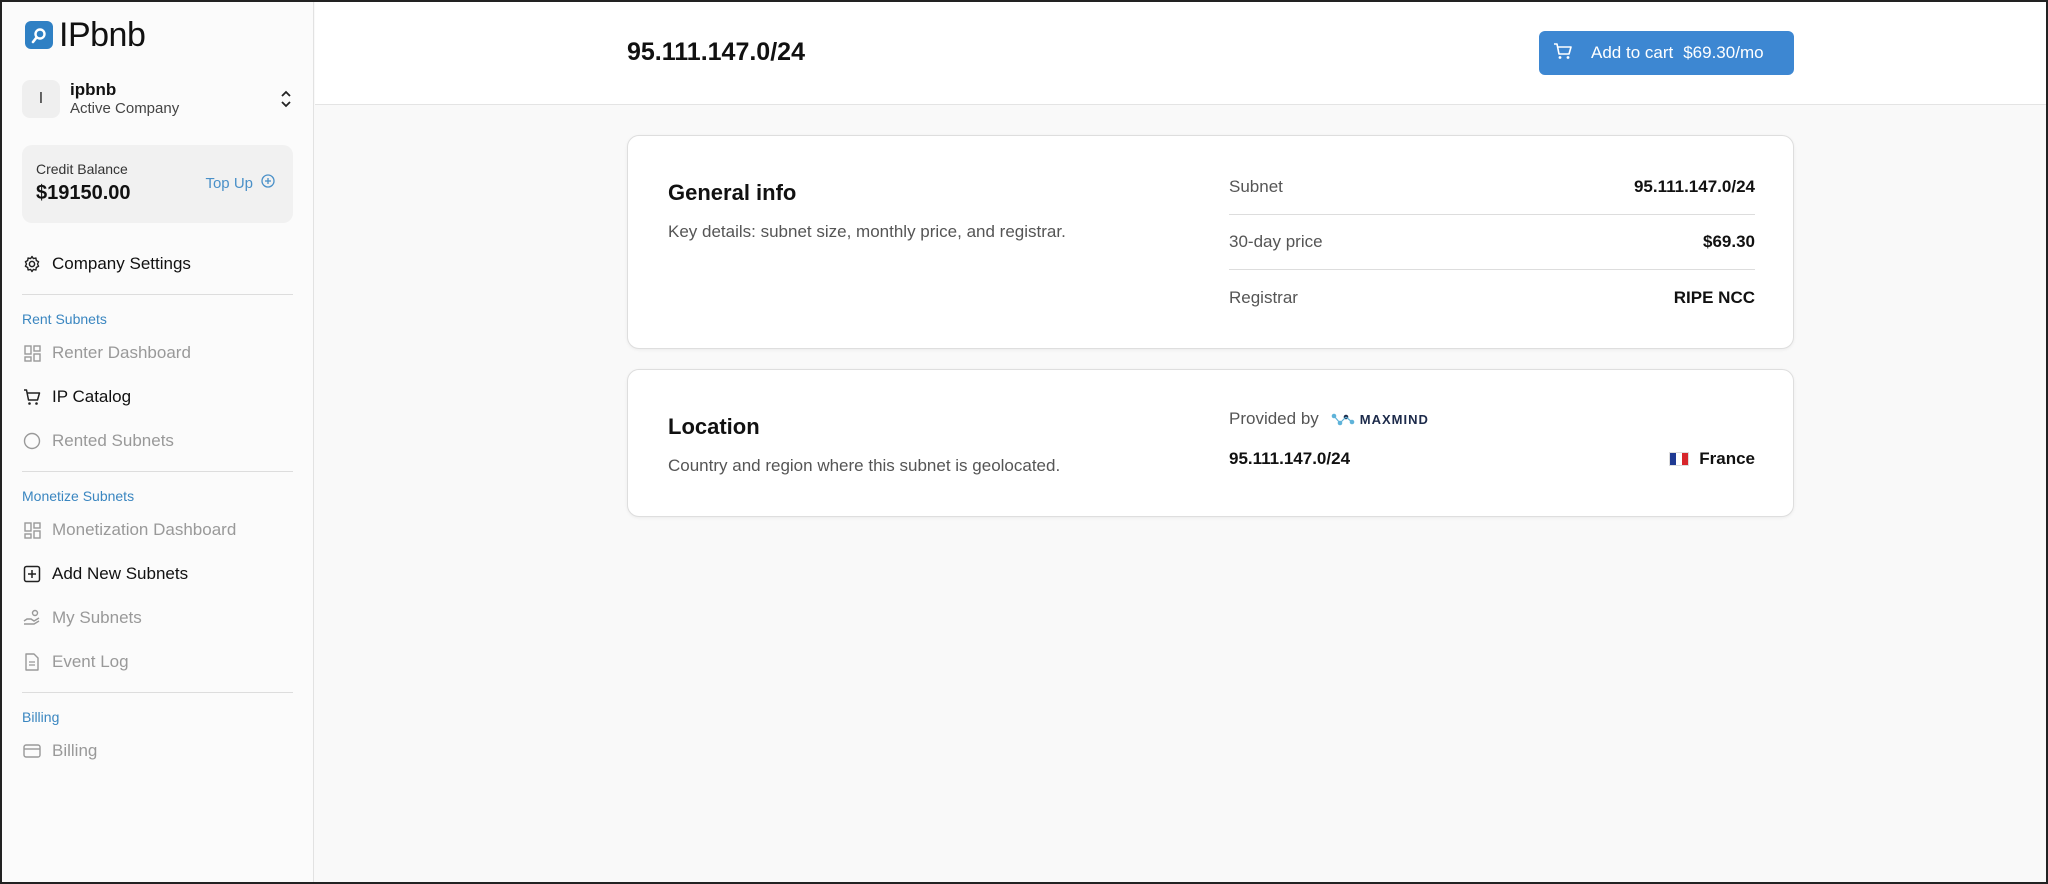 This screenshot has width=2048, height=884. Describe the element at coordinates (286, 101) in the screenshot. I see `chevron-up-down-icon` at that location.